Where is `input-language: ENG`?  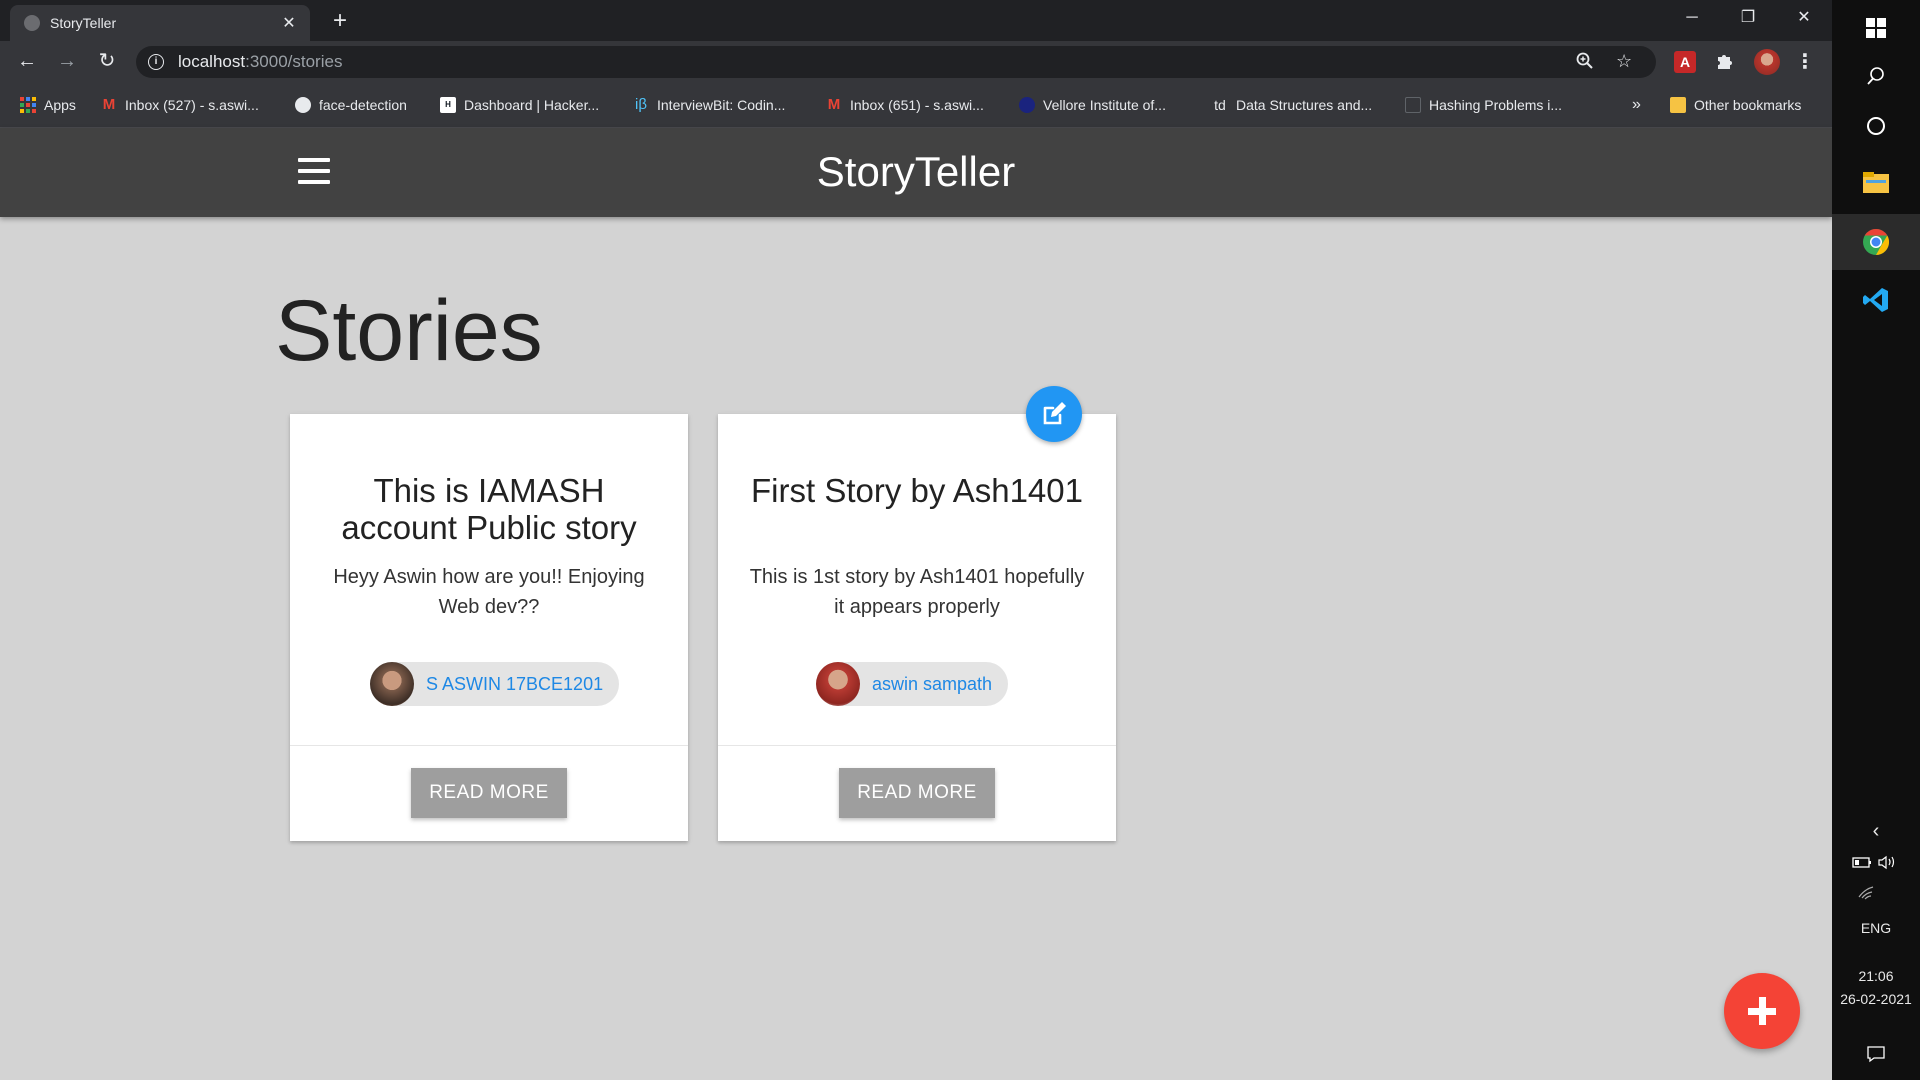
input-language: ENG is located at coordinates (1876, 928).